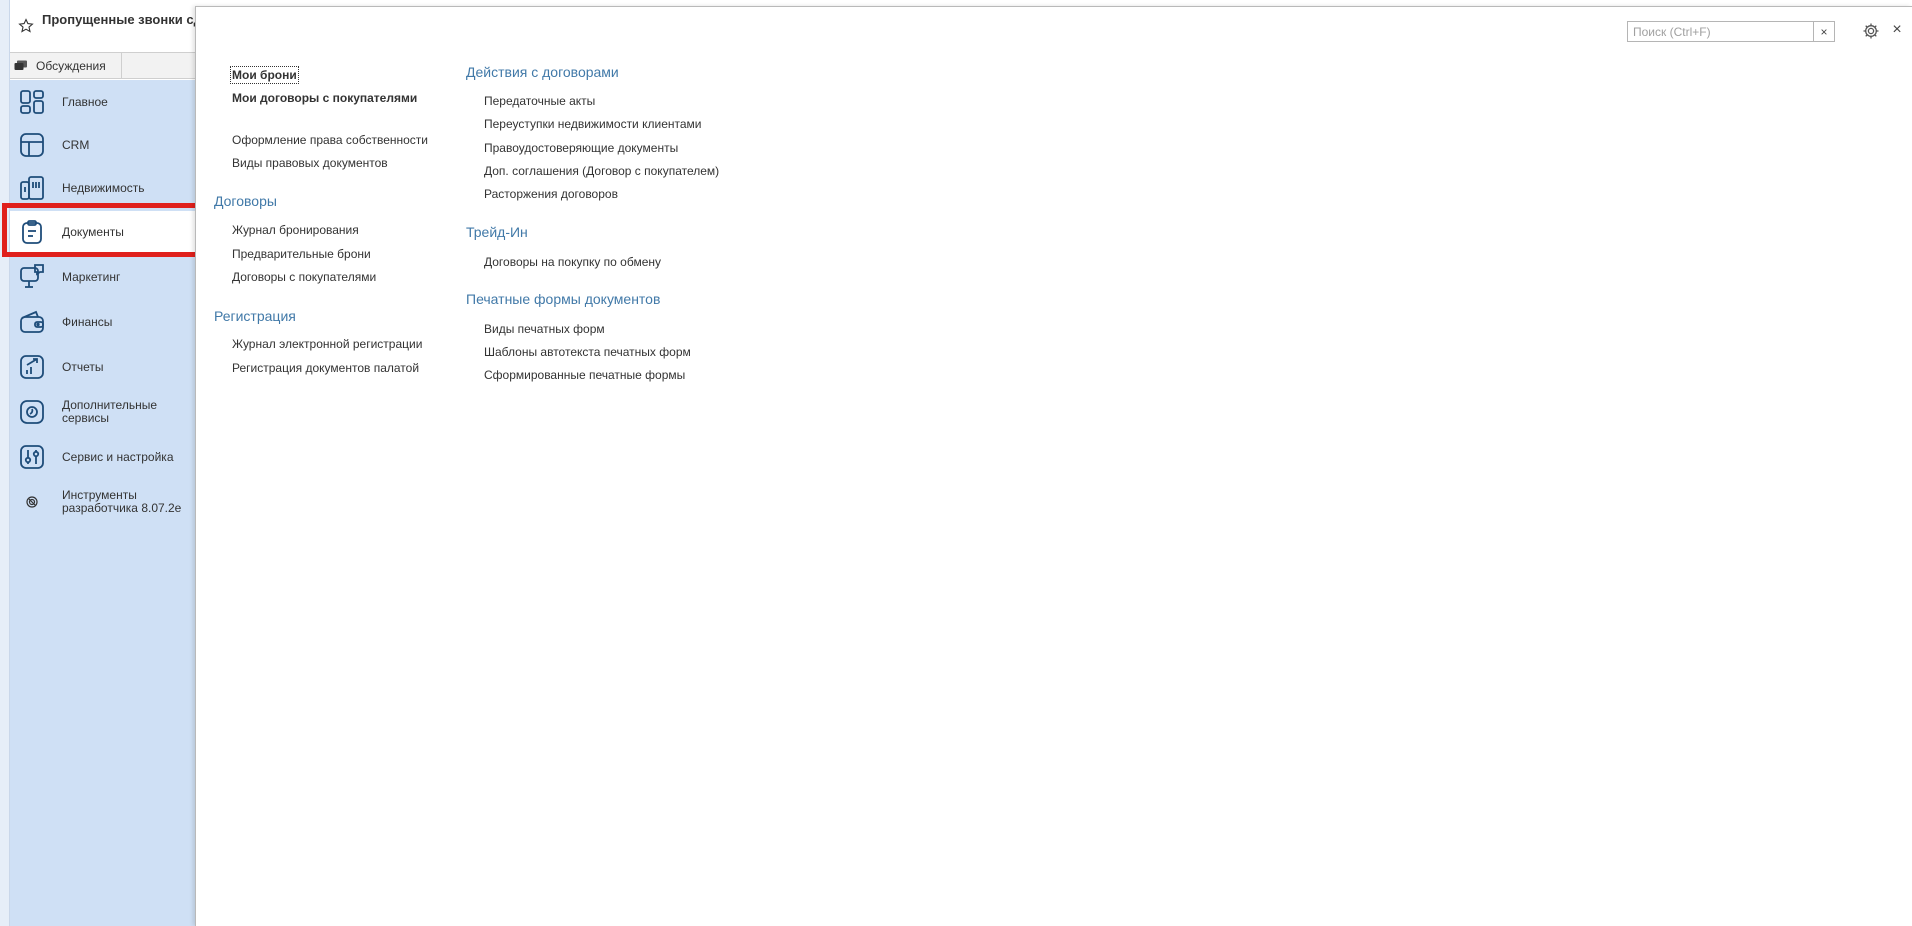 This screenshot has height=926, width=1912. Describe the element at coordinates (109, 411) in the screenshot. I see `sidebar-item-label: Дополнительные сервисы` at that location.